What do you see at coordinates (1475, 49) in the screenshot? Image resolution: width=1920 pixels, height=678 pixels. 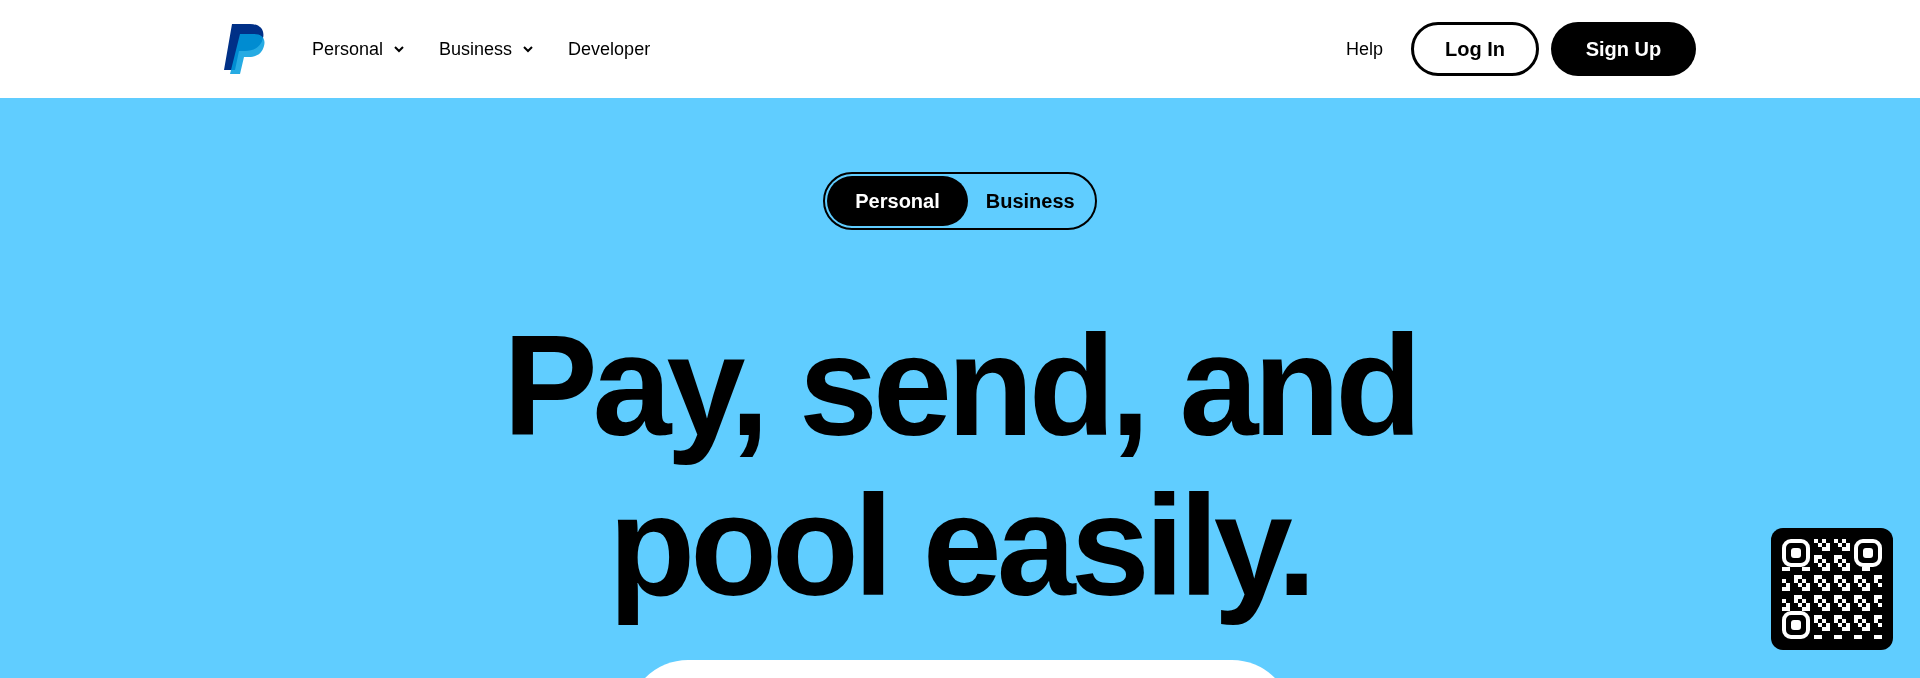 I see `login-button: Log In` at bounding box center [1475, 49].